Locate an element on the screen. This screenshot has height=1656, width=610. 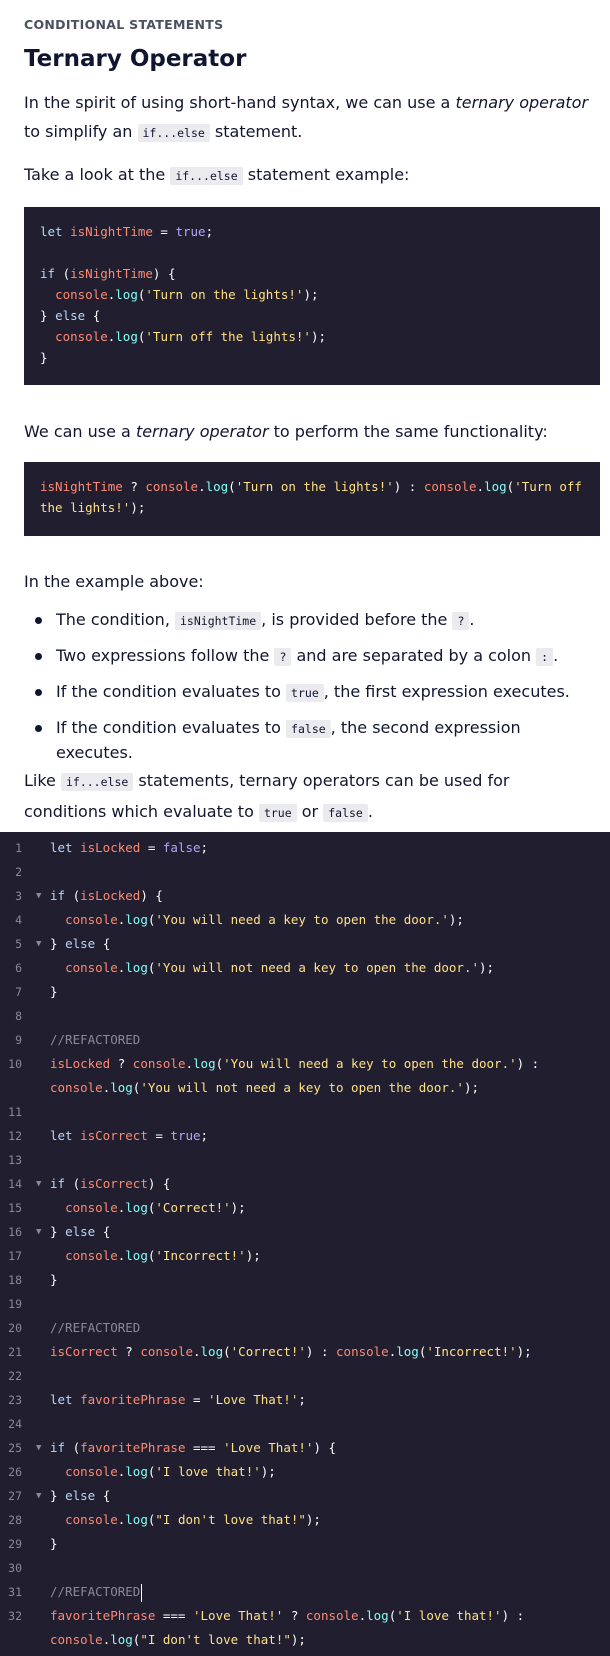
line-number: 28 is located at coordinates (15, 1520).